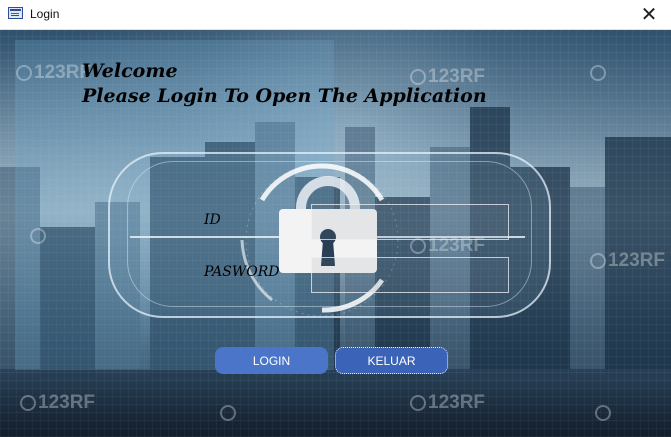 The width and height of the screenshot is (671, 437). I want to click on password-label: PASWORD, so click(242, 272).